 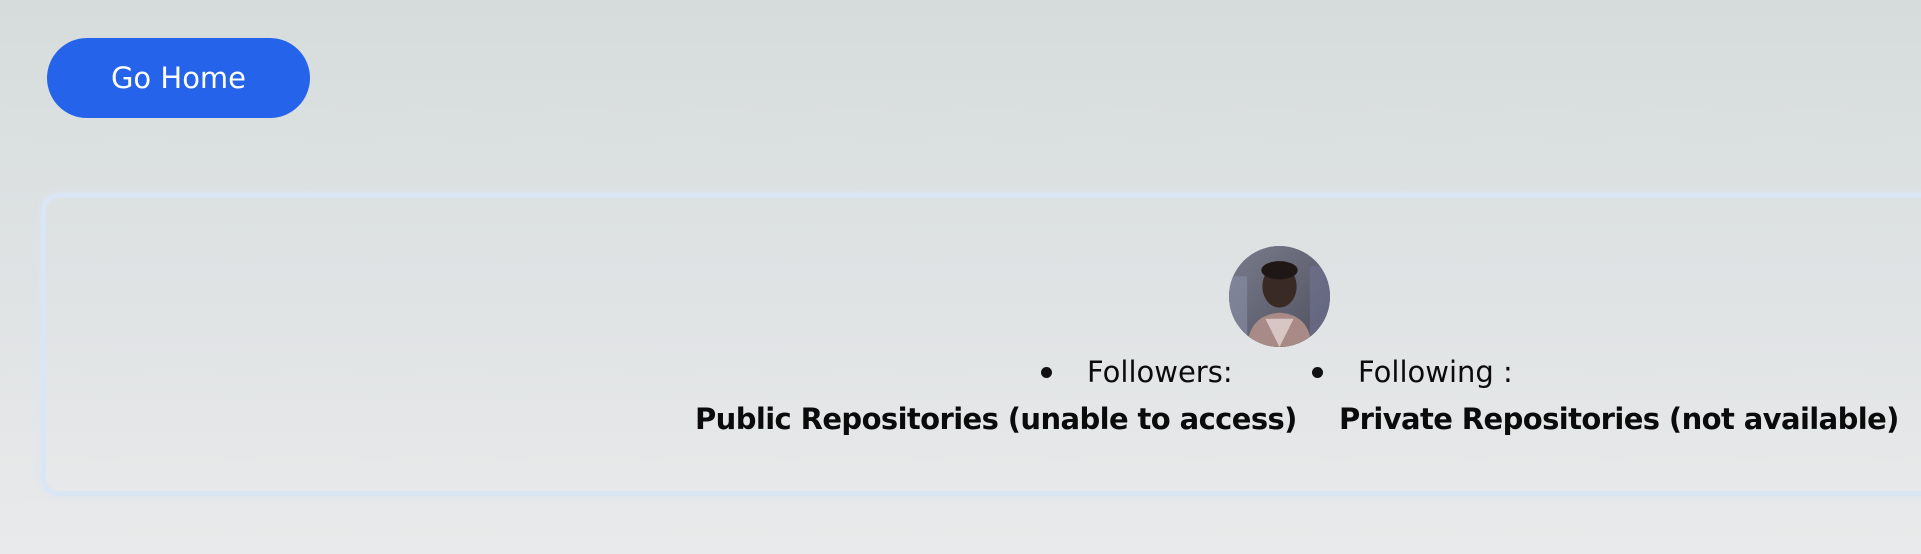 I want to click on avatar-image, so click(x=1279, y=296).